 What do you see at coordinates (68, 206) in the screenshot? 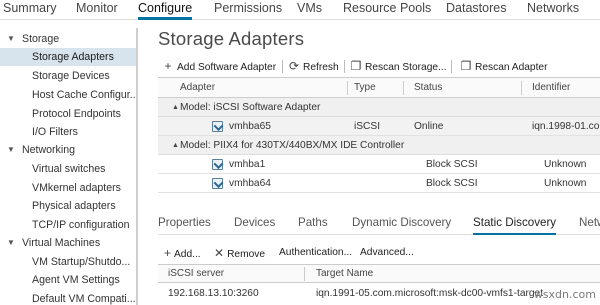
I see `sidebar-item-physical-adapters: Physical adapters` at bounding box center [68, 206].